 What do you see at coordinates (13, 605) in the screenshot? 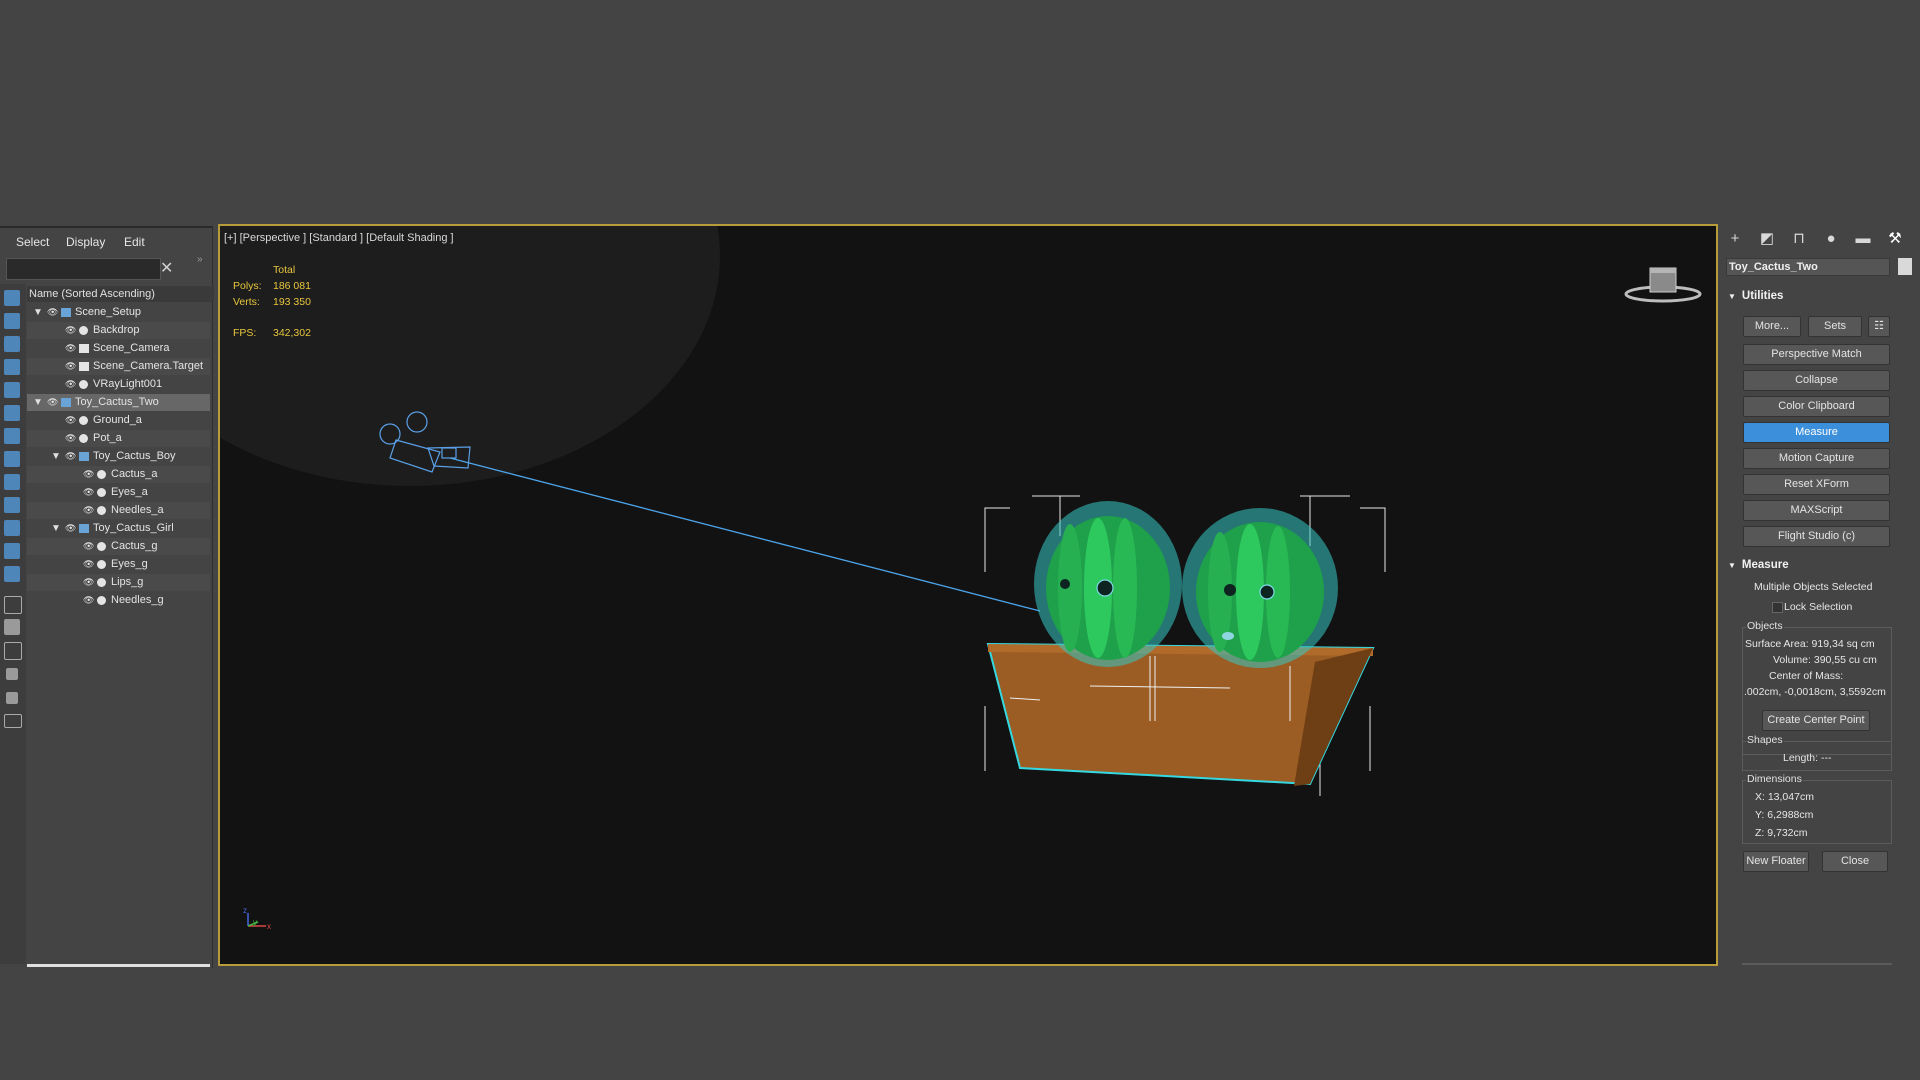
I see `display-all-icon` at bounding box center [13, 605].